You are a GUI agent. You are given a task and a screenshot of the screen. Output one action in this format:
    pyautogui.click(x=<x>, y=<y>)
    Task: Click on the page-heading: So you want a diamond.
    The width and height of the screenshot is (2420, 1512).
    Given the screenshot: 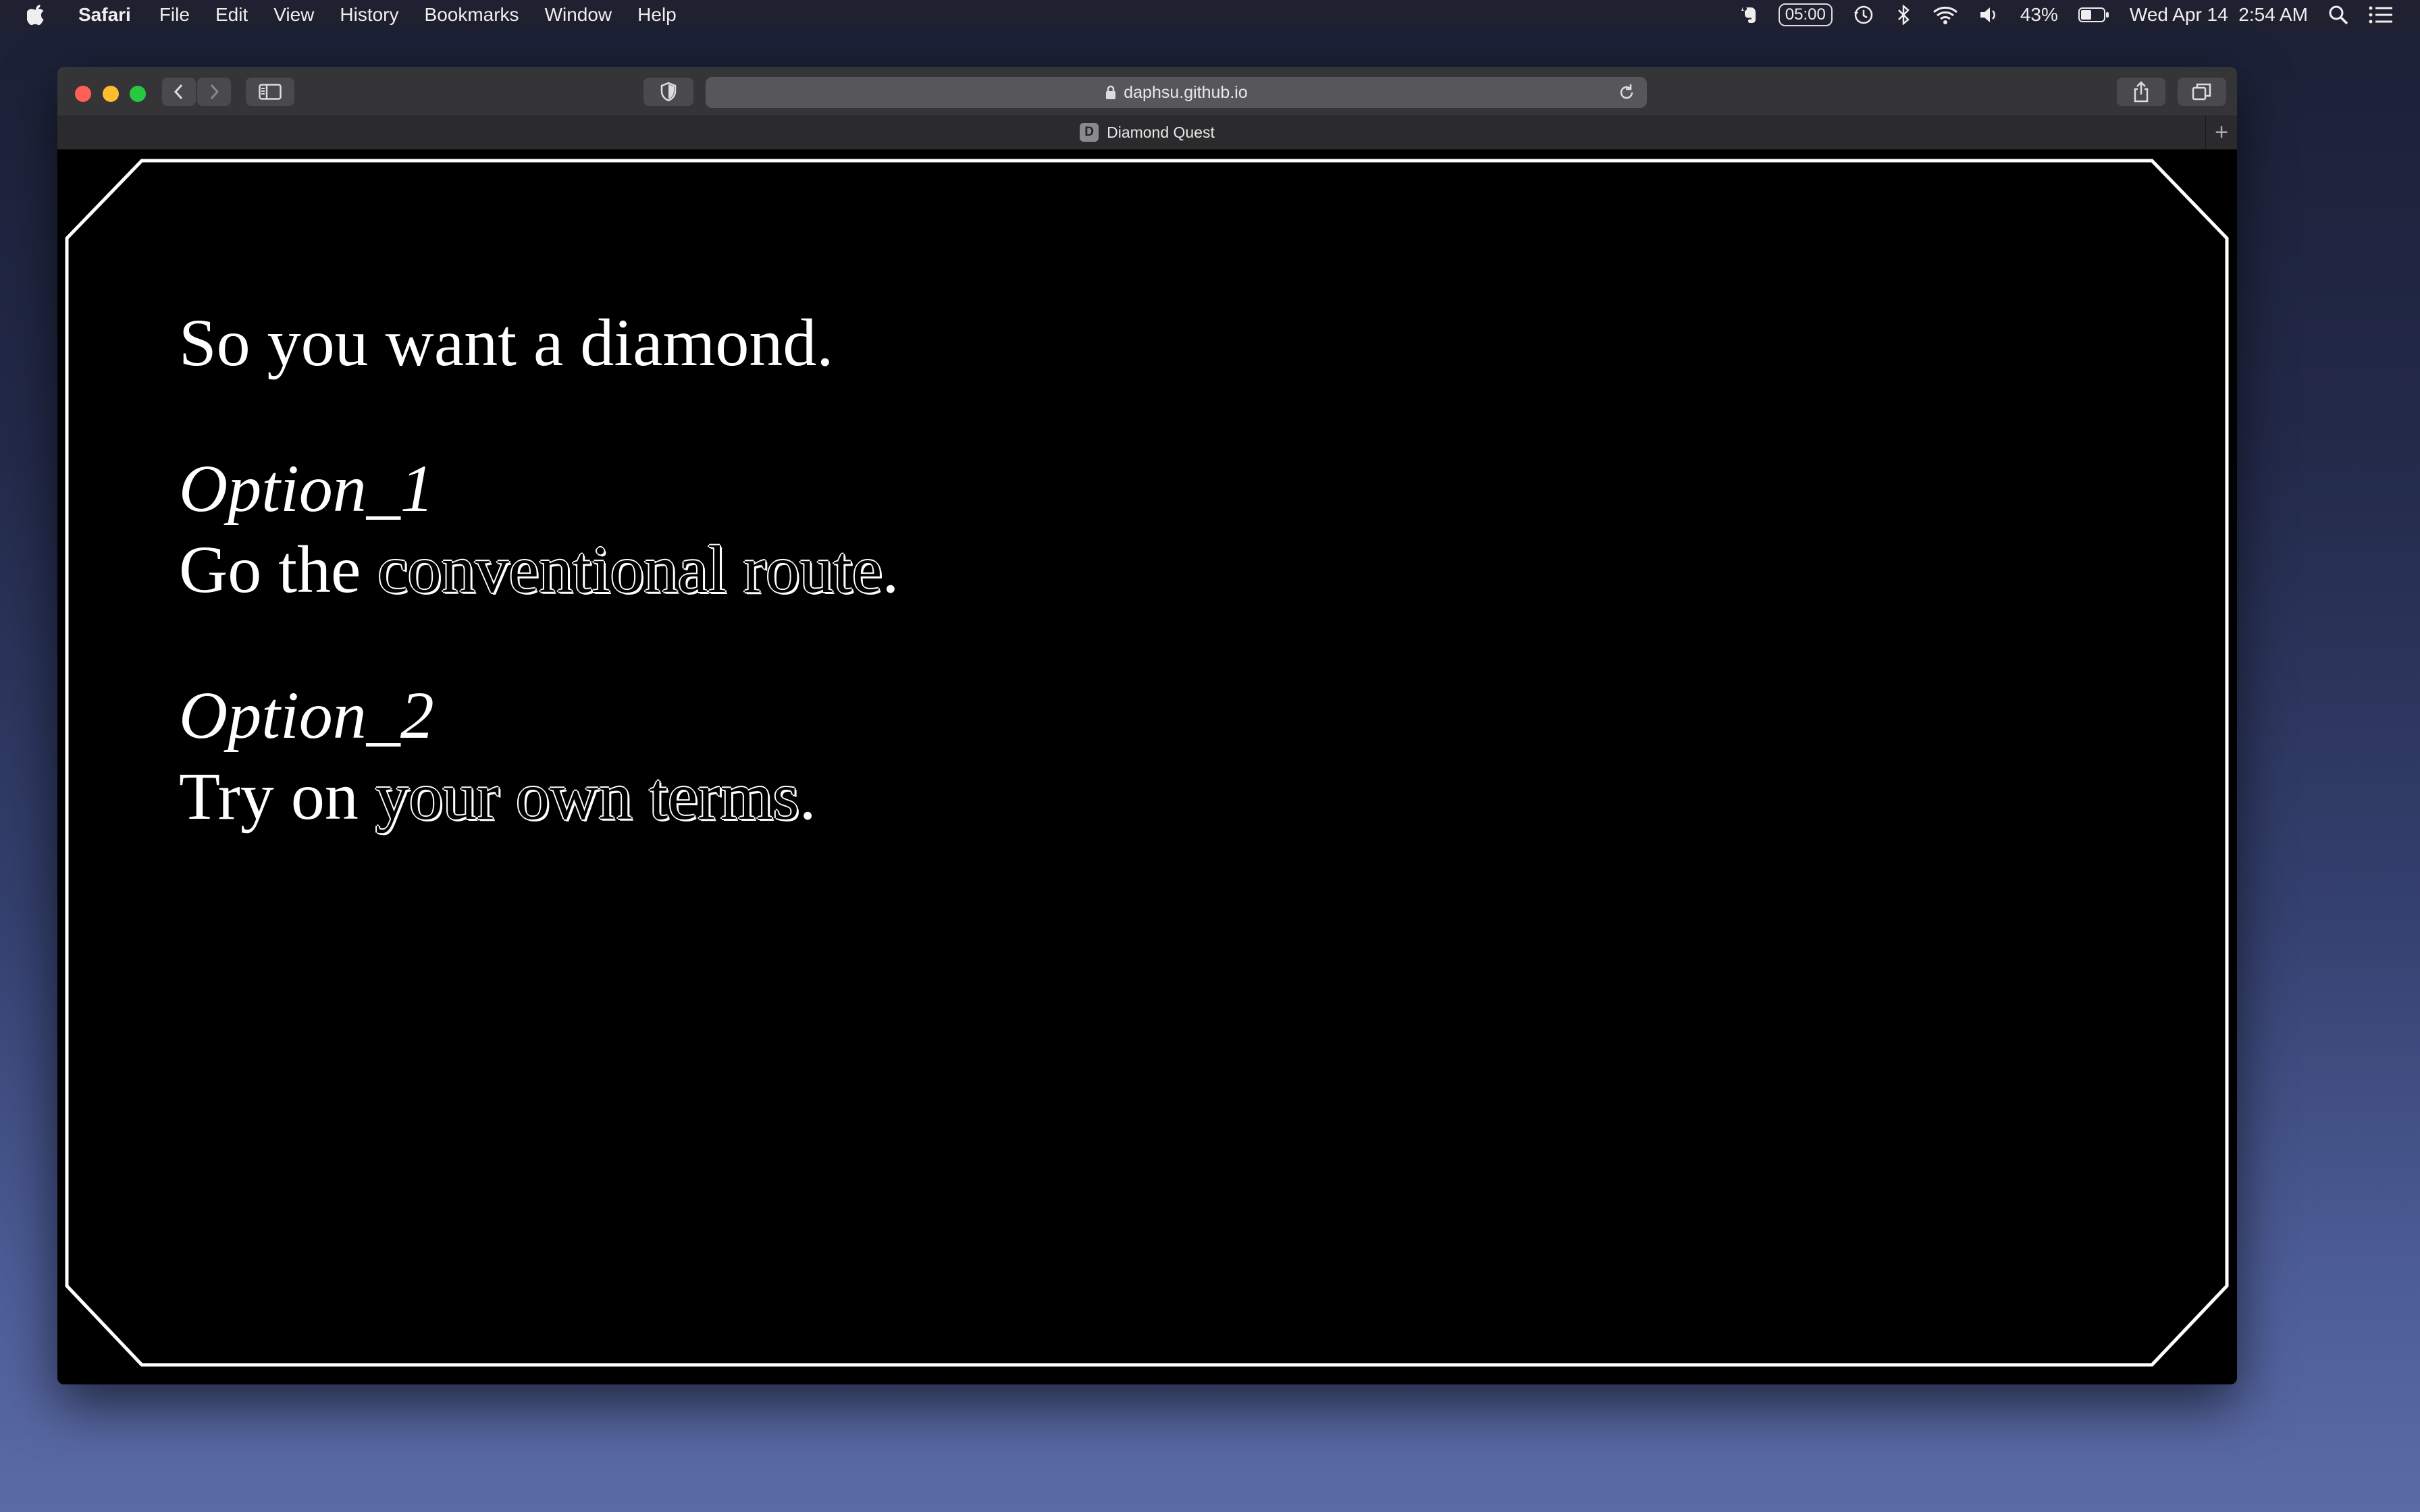 What is the action you would take?
    pyautogui.click(x=506, y=342)
    